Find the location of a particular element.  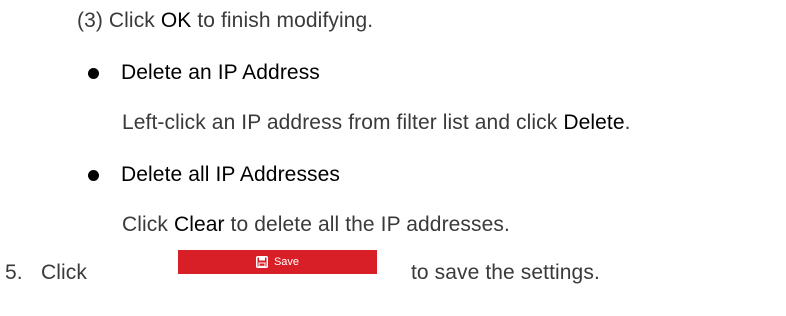

delete-all-heading: Delete all IP Addresses is located at coordinates (231, 174).